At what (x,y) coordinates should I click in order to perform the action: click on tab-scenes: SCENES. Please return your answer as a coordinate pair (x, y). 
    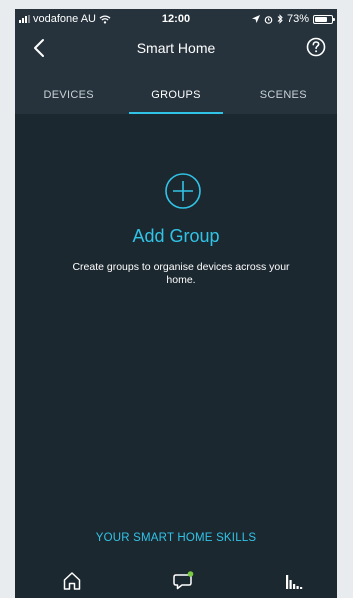
    Looking at the image, I should click on (283, 96).